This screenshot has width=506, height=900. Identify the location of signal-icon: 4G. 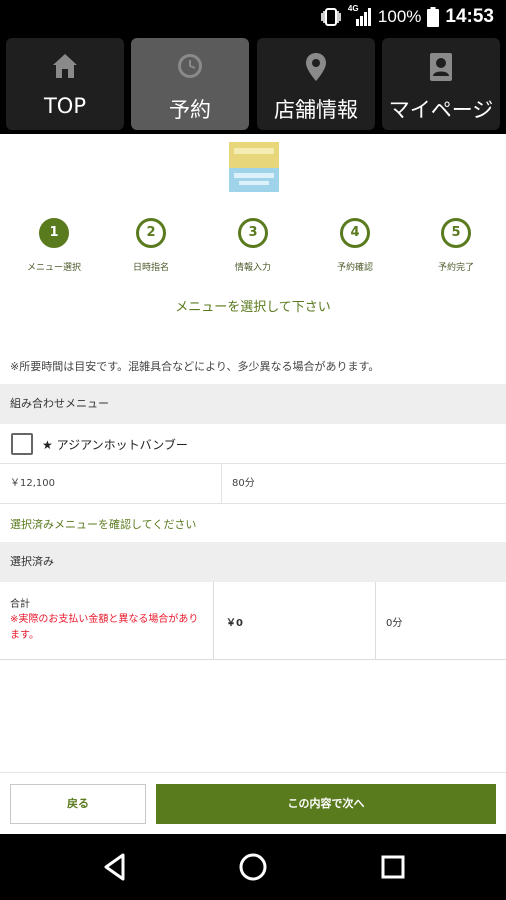
(360, 15).